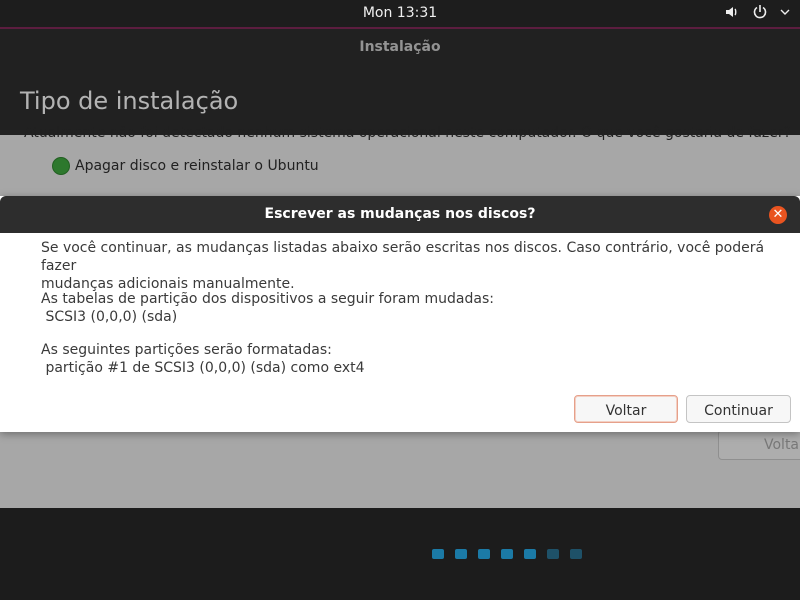  Describe the element at coordinates (109, 317) in the screenshot. I see `dialog-text-line: SCSI3 (0,0,0) (sda)` at that location.